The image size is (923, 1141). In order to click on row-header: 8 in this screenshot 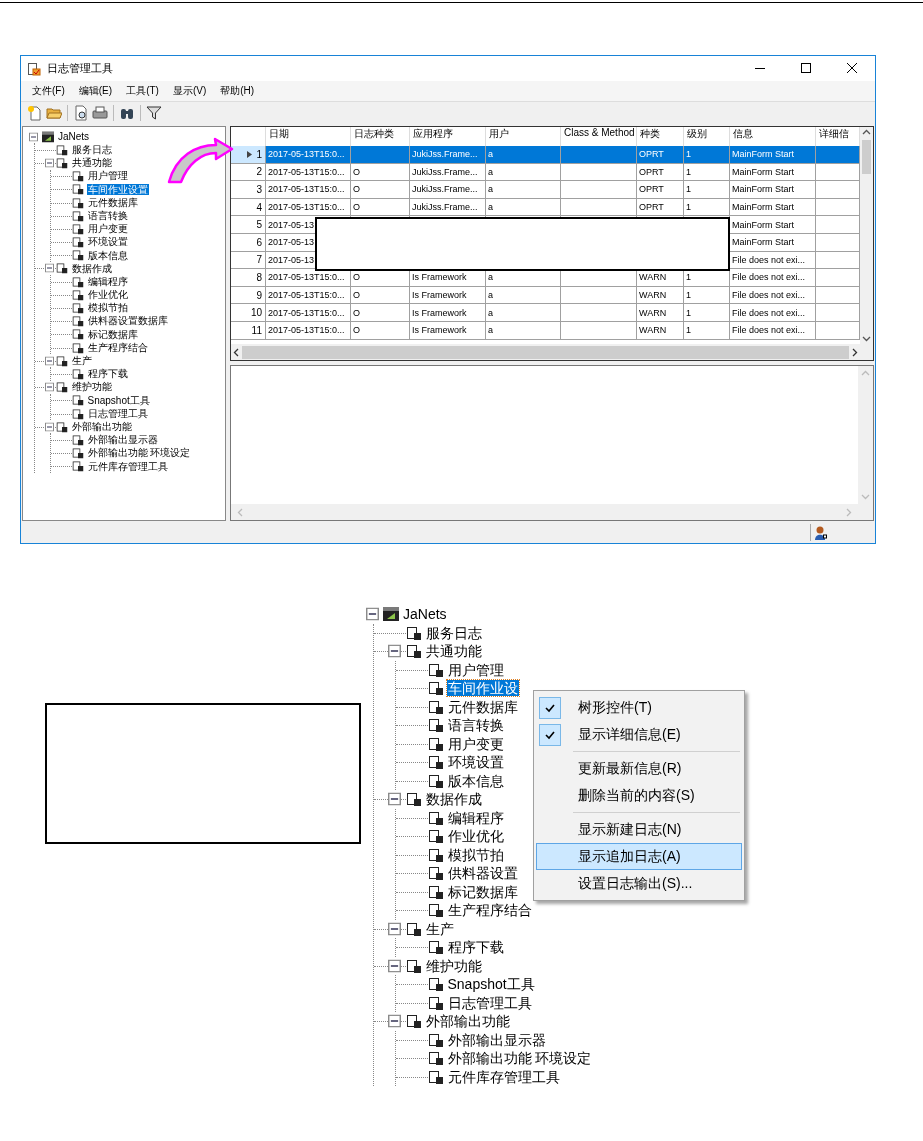, I will do `click(248, 278)`.